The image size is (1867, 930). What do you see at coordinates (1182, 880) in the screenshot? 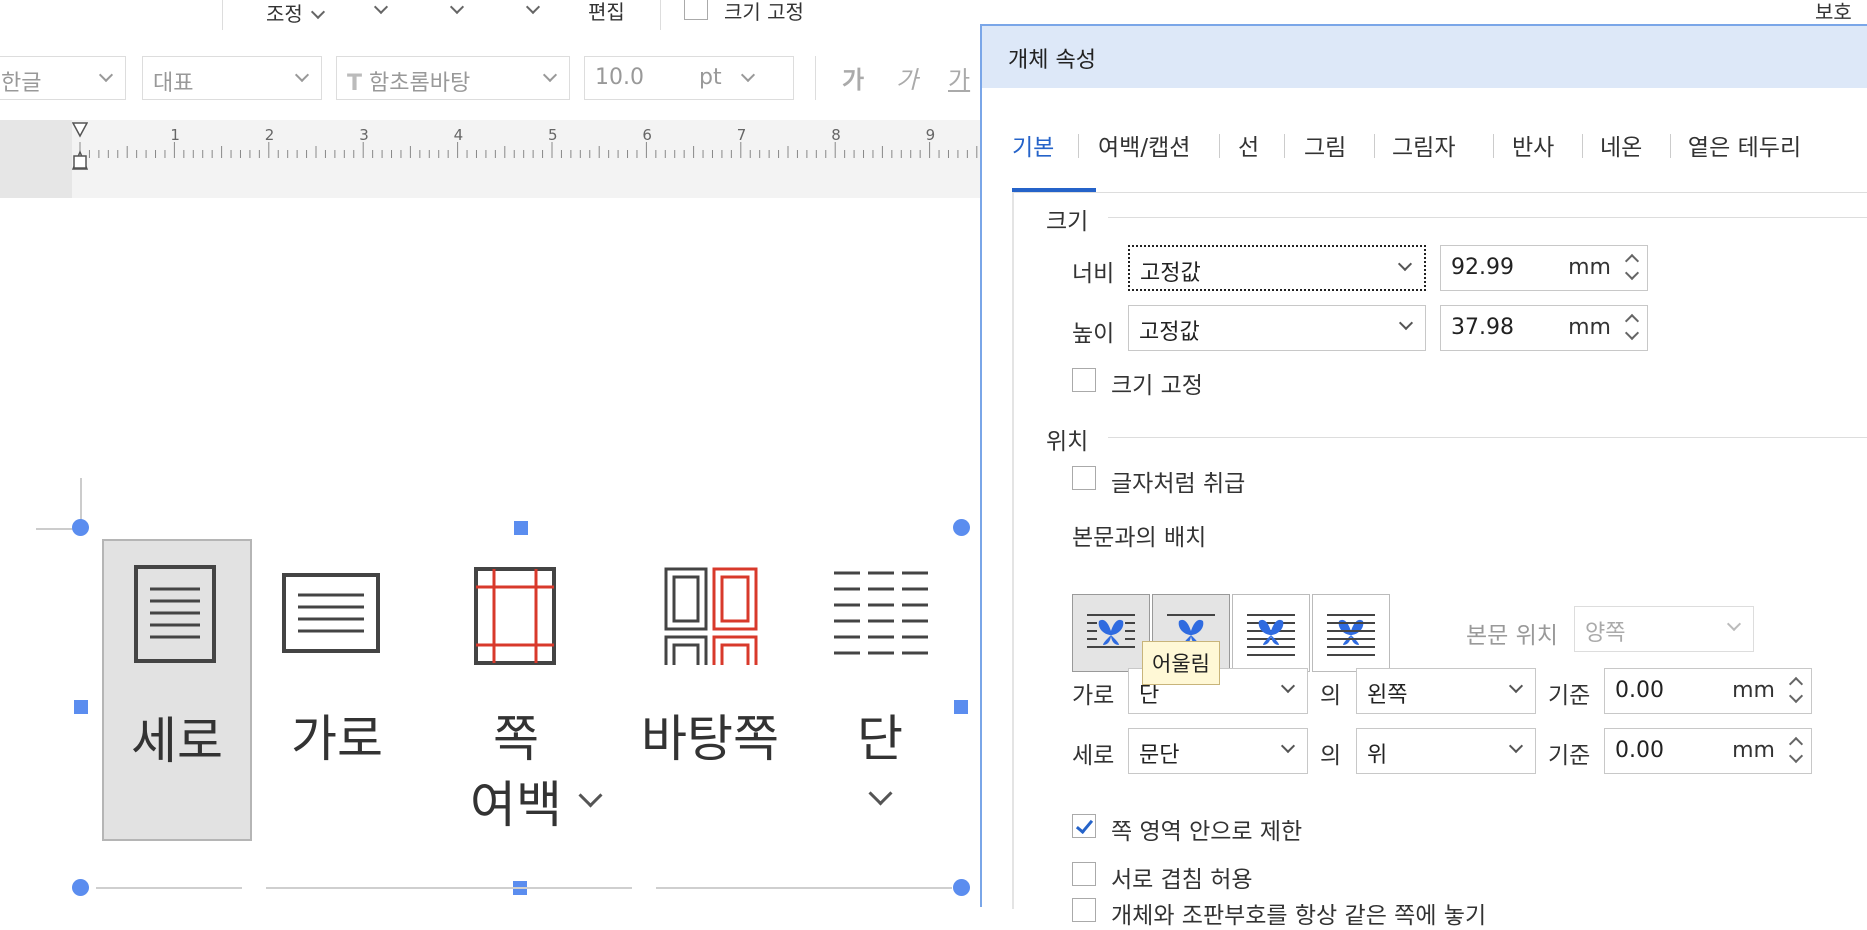
I see `allow-overlap-label: 서로 겹침 허용` at bounding box center [1182, 880].